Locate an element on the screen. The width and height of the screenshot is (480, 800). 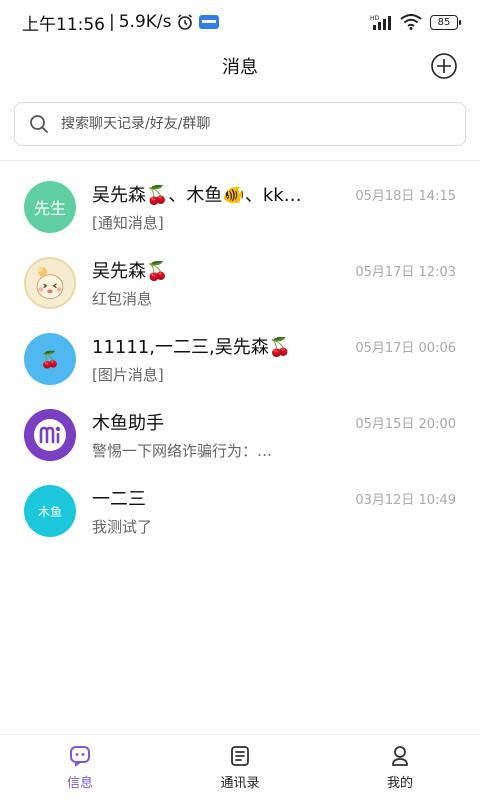
tab-contacts: 通讯录 is located at coordinates (240, 767).